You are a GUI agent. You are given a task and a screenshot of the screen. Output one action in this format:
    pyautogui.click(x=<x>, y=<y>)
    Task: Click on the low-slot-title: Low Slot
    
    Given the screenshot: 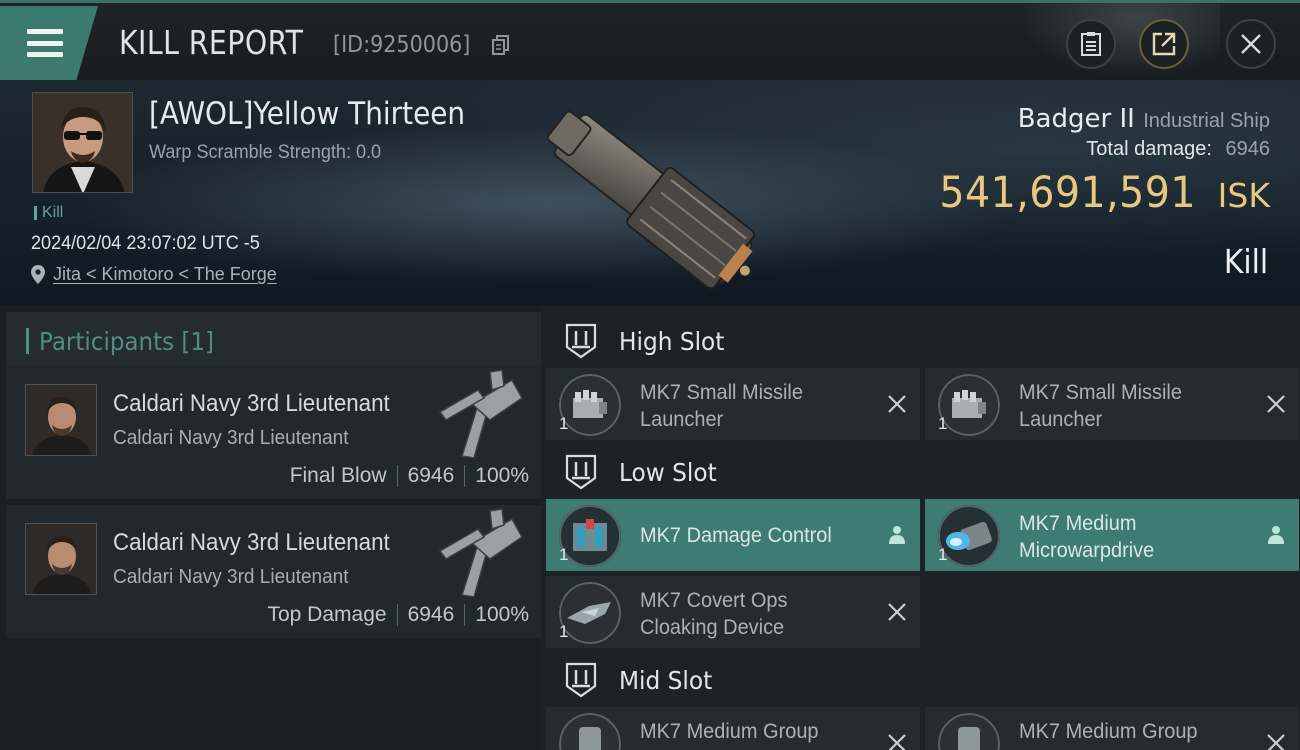 What is the action you would take?
    pyautogui.click(x=668, y=472)
    